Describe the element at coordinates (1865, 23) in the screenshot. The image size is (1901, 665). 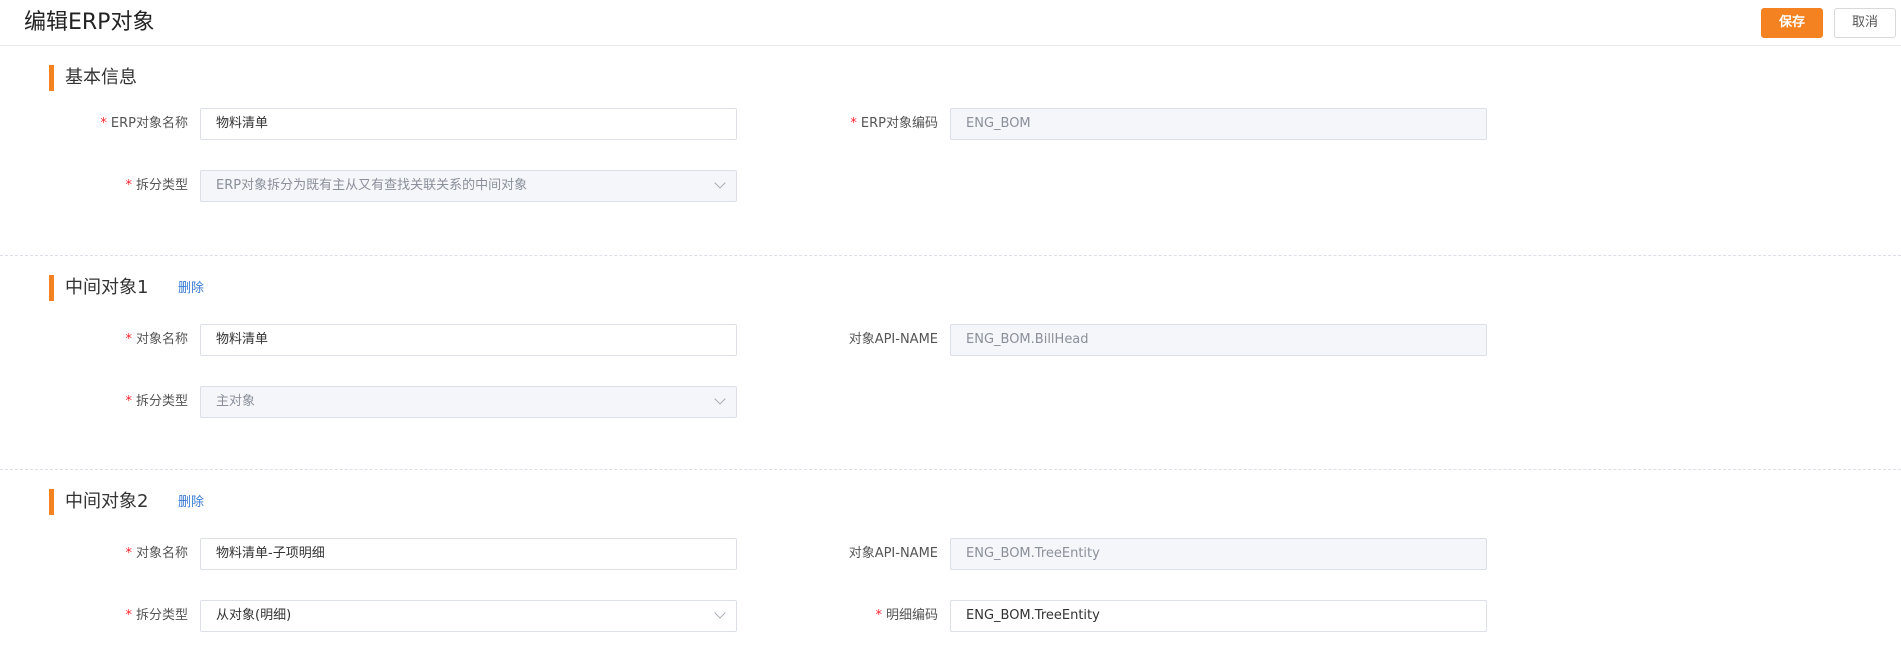
I see `cancel-button: 取消` at that location.